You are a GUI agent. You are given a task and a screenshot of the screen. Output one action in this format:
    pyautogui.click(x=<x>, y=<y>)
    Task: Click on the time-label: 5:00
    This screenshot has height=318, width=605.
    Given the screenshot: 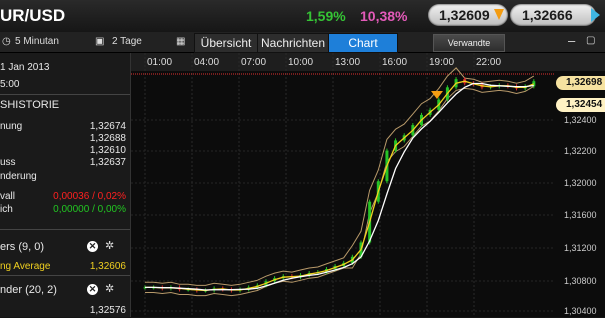 What is the action you would take?
    pyautogui.click(x=10, y=84)
    